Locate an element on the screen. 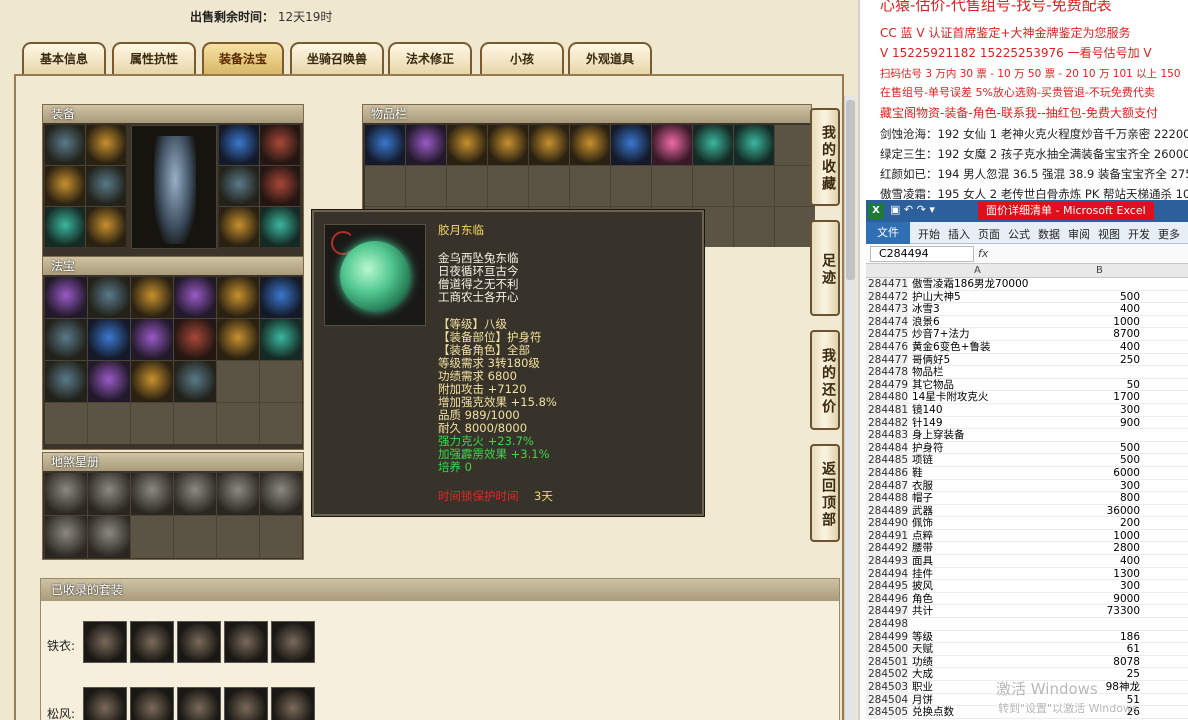  sheet-row: 284487 衣服 300 is located at coordinates (1027, 486).